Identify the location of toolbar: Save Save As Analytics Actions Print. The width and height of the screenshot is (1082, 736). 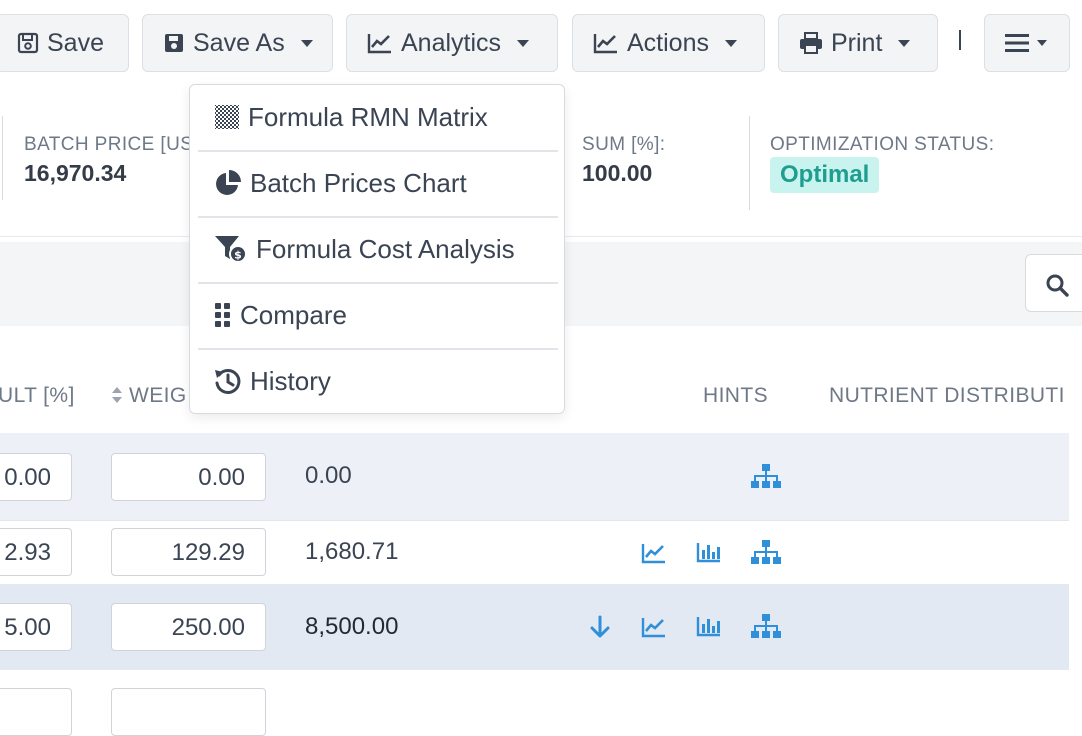
(541, 42).